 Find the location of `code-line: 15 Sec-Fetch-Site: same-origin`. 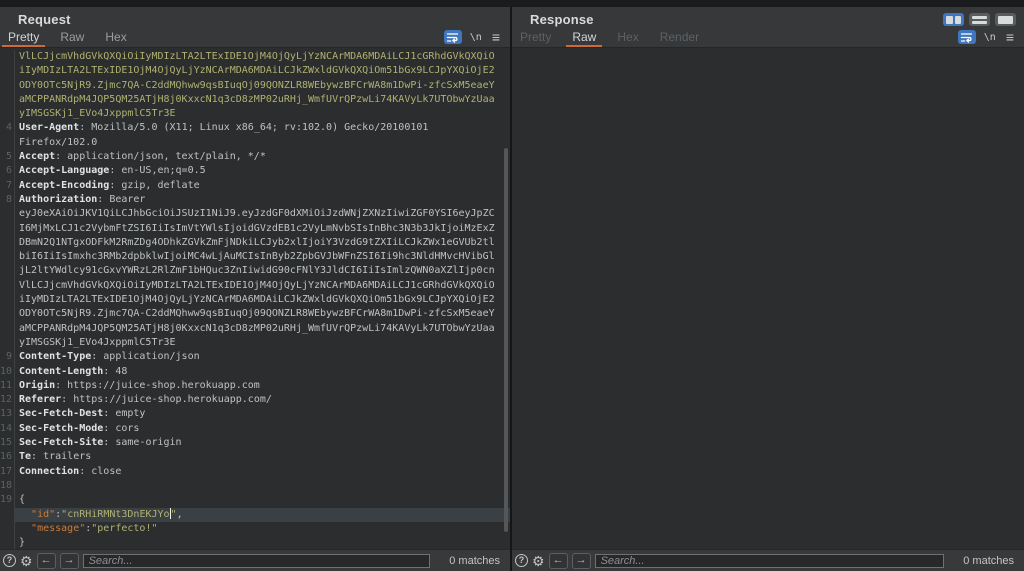

code-line: 15 Sec-Fetch-Site: same-origin is located at coordinates (255, 443).